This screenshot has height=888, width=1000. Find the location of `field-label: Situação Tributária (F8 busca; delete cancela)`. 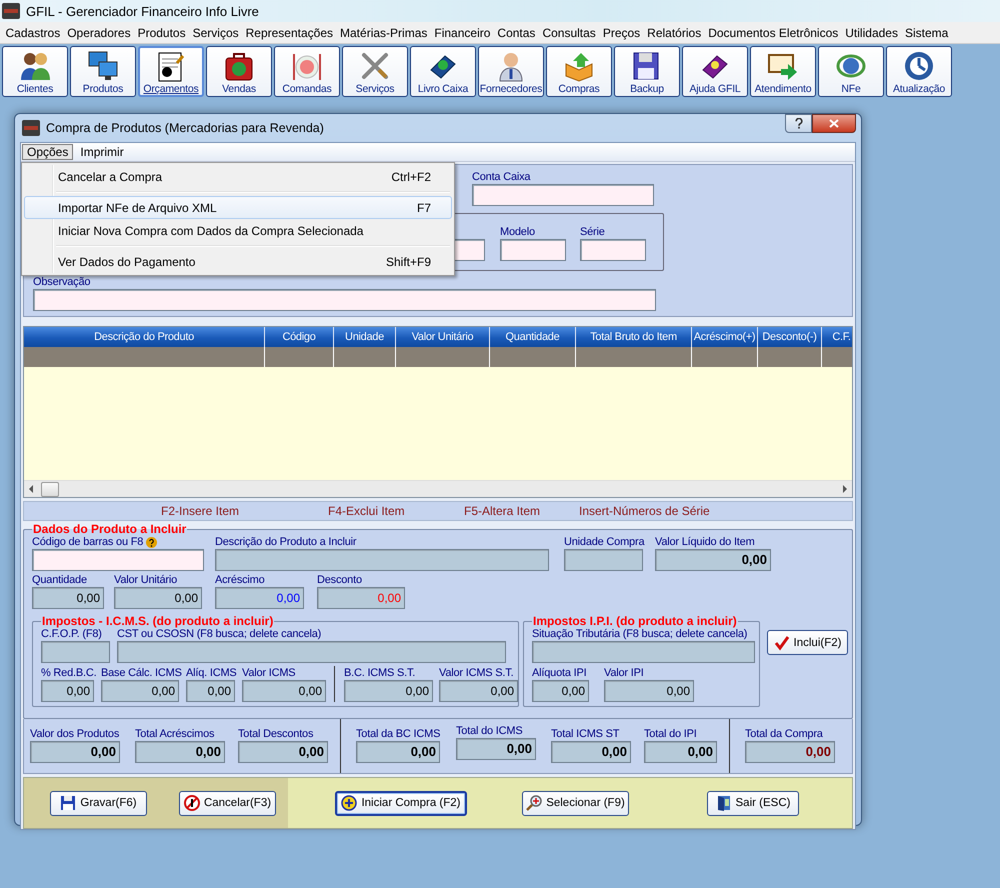

field-label: Situação Tributária (F8 busca; delete cancela) is located at coordinates (640, 634).